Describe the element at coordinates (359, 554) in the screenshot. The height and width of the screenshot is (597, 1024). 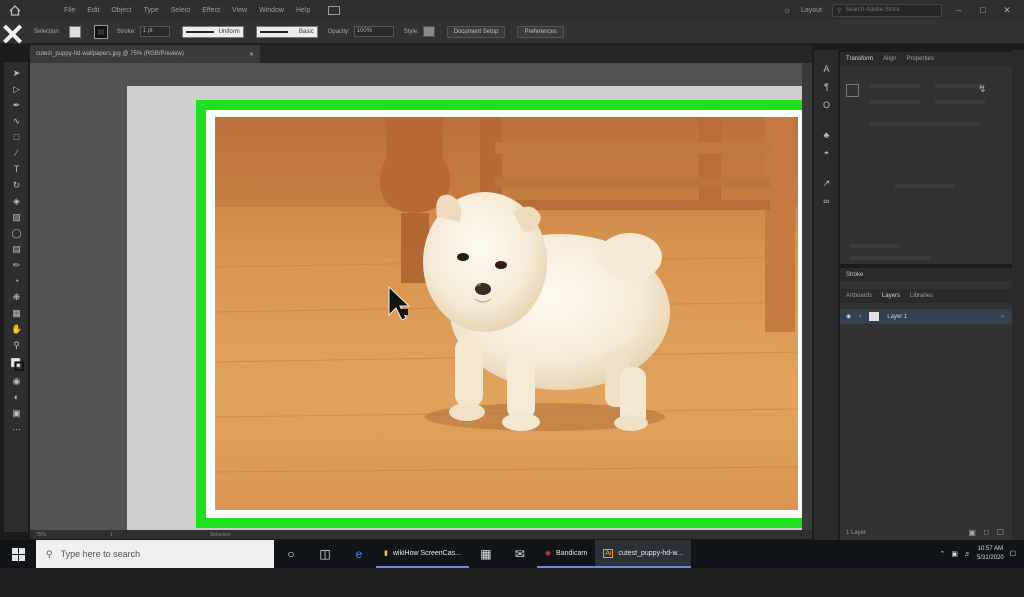
I see `edge-browser-icon: e` at that location.